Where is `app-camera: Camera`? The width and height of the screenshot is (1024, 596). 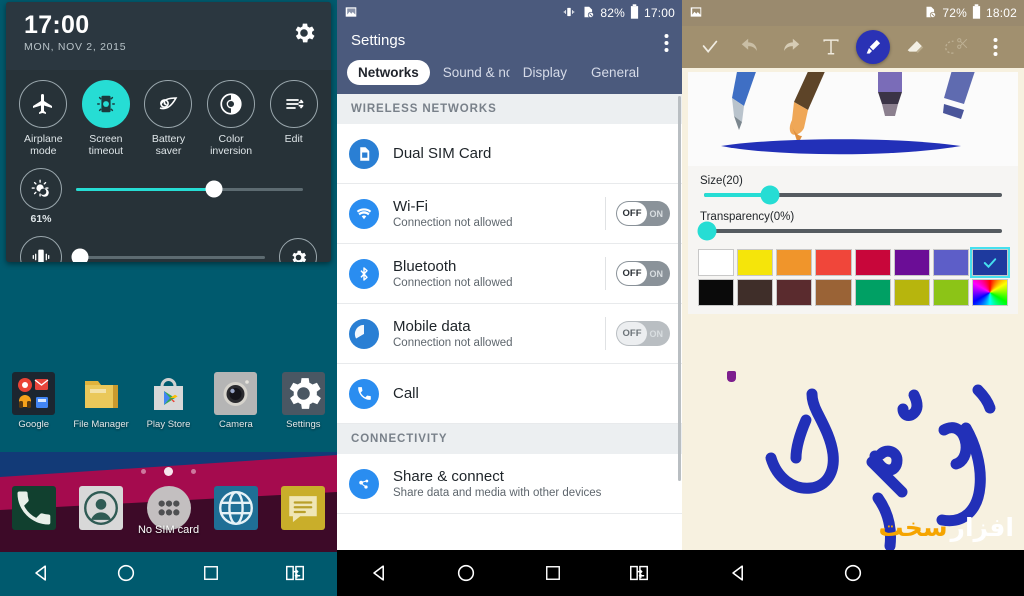
app-camera: Camera is located at coordinates (235, 401).